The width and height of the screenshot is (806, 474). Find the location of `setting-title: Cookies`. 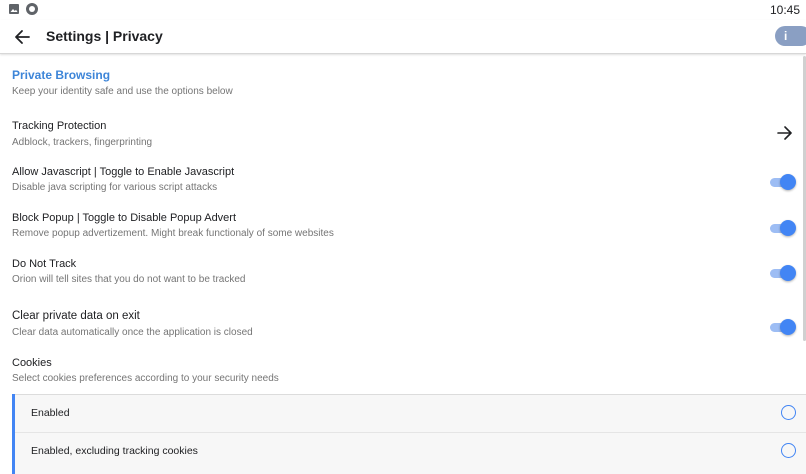

setting-title: Cookies is located at coordinates (32, 363).